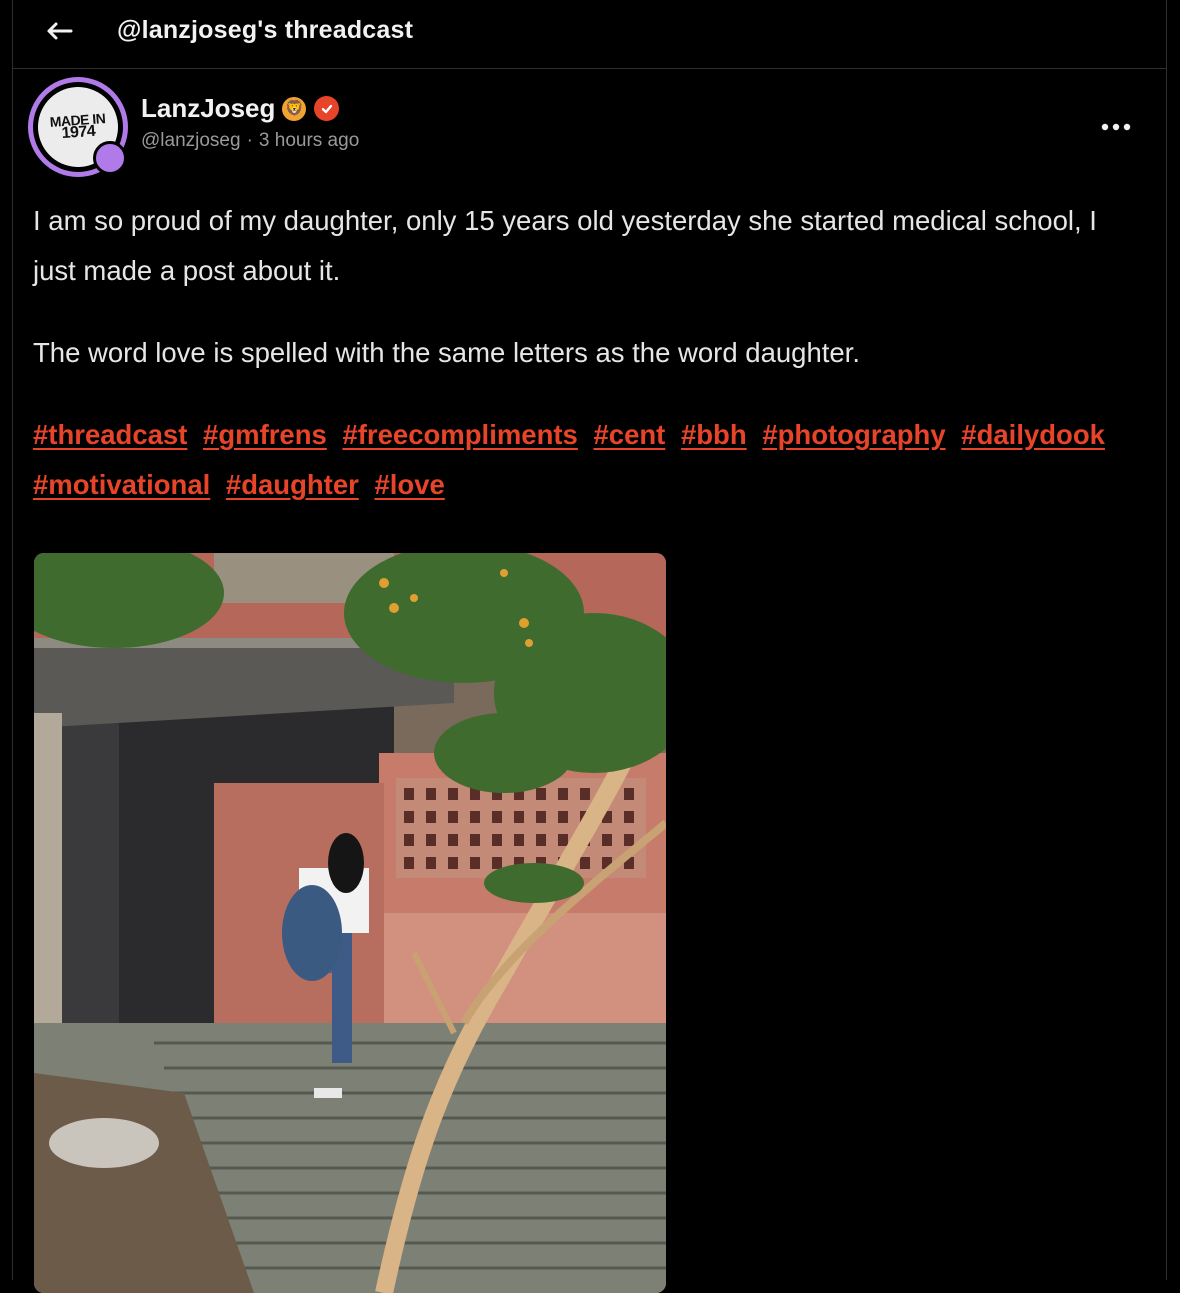  I want to click on lion-emoji-icon: 🦁, so click(294, 108).